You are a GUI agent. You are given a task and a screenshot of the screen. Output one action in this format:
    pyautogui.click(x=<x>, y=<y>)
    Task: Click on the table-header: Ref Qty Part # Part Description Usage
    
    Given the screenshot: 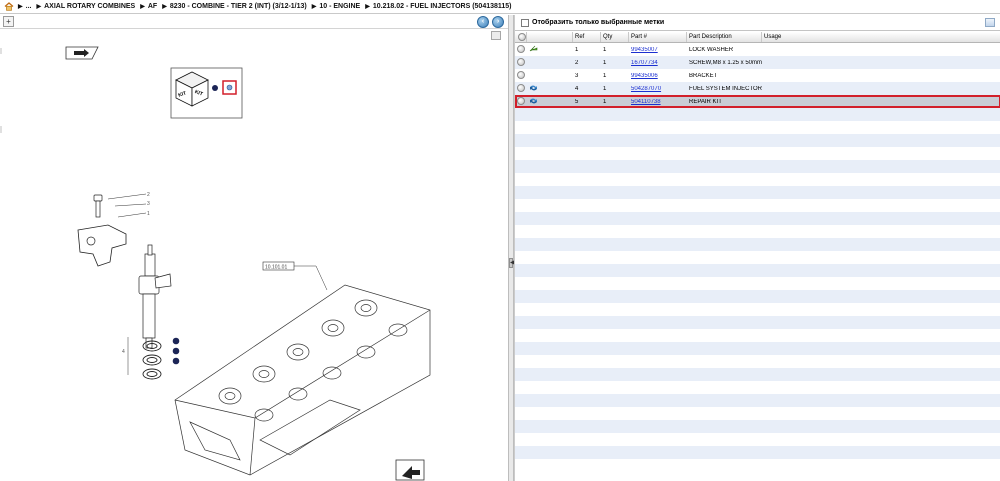 What is the action you would take?
    pyautogui.click(x=757, y=37)
    